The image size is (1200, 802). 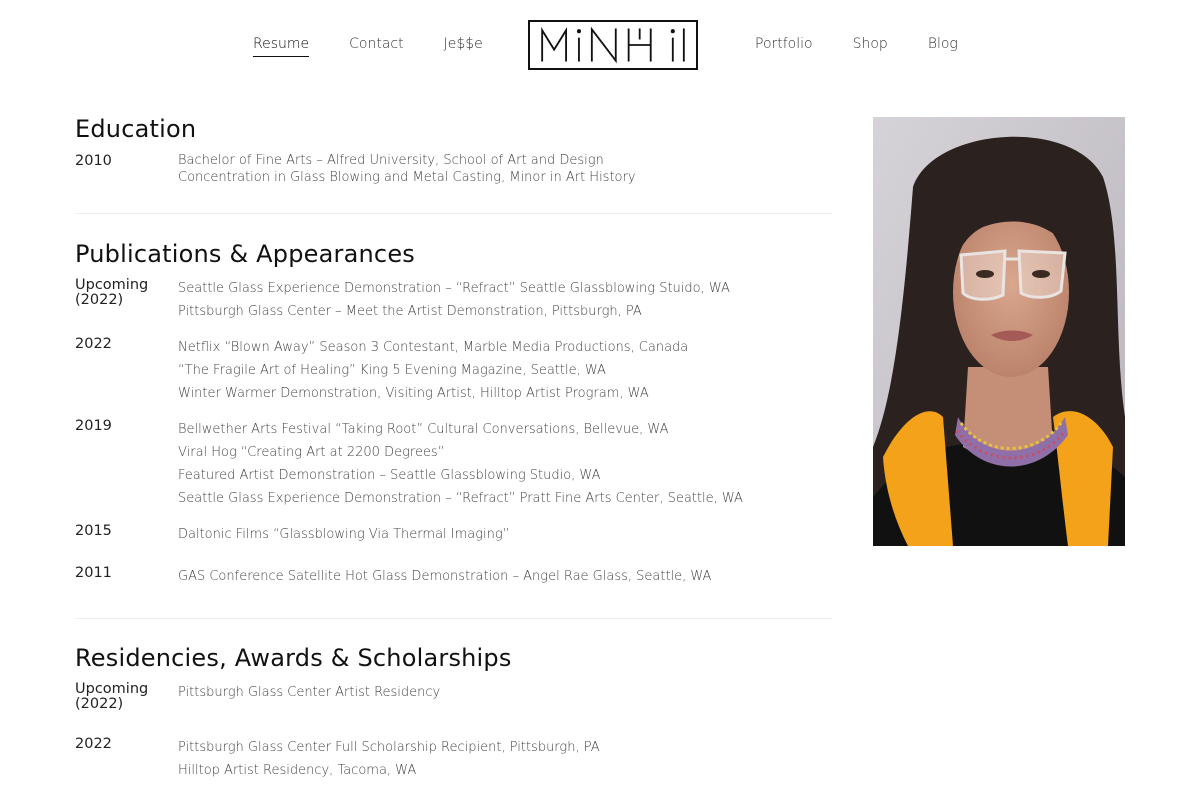 What do you see at coordinates (293, 658) in the screenshot?
I see `section-title-residencies: Residencies, Awards & Scholarships` at bounding box center [293, 658].